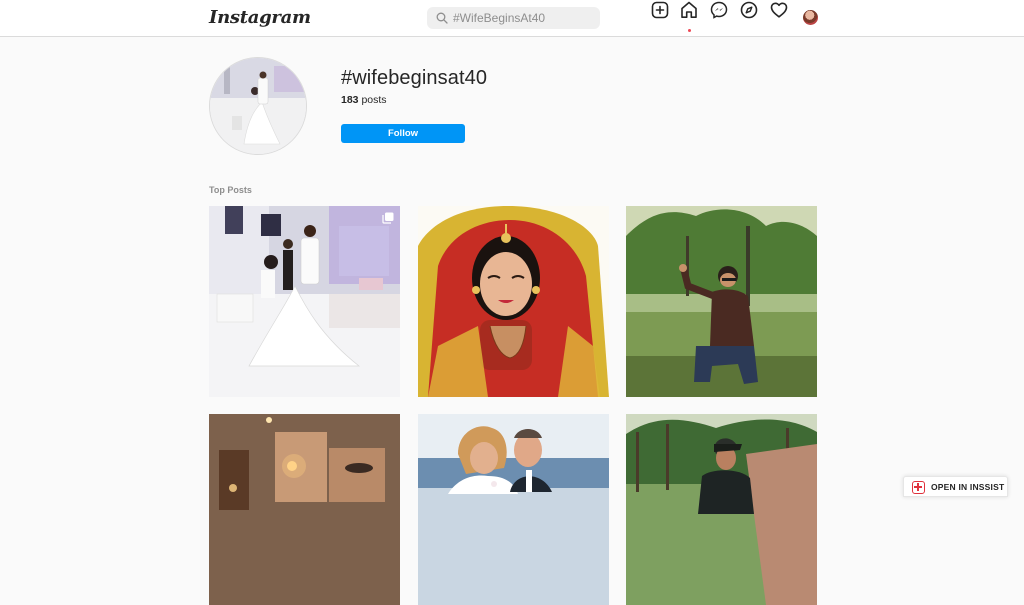 The width and height of the screenshot is (1024, 605). Describe the element at coordinates (350, 100) in the screenshot. I see `posts-count-number: 183` at that location.